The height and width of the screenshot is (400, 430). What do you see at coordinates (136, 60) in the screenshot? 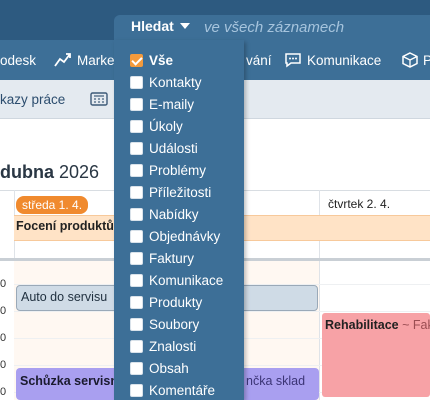
I see `checkbox-checked` at bounding box center [136, 60].